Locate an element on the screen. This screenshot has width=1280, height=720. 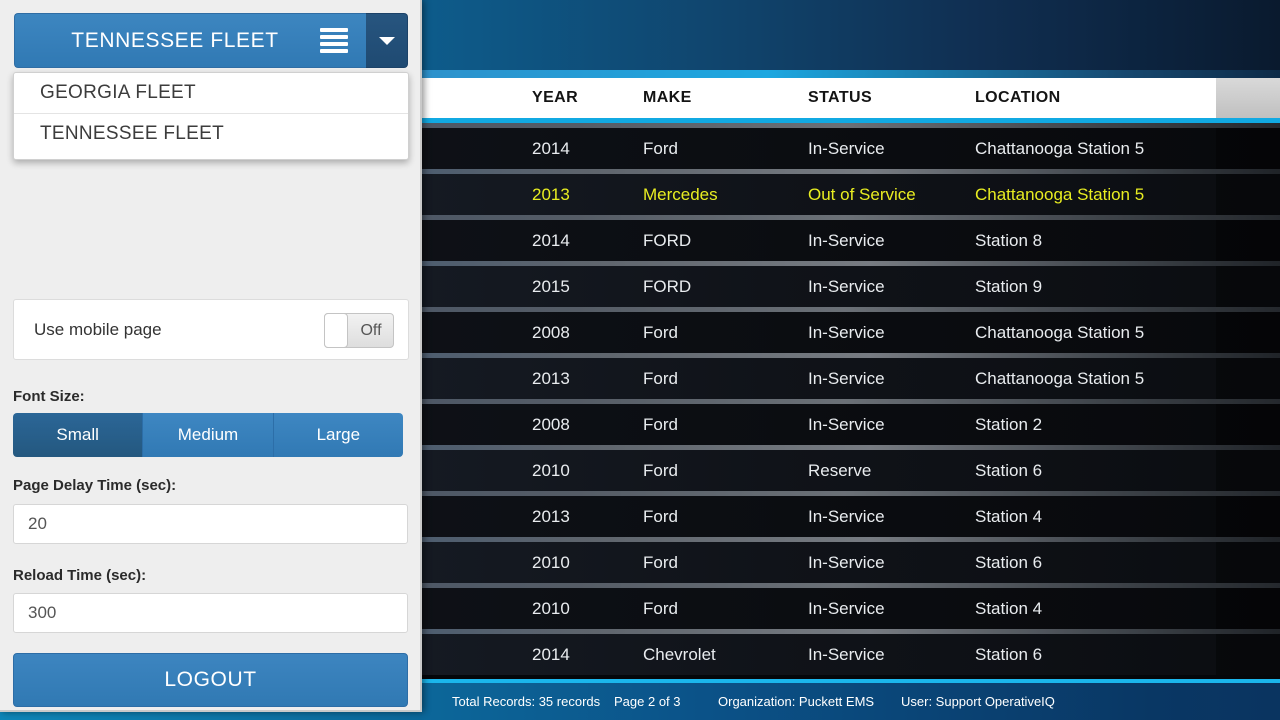
table-header-scroll-gutter is located at coordinates (1248, 98).